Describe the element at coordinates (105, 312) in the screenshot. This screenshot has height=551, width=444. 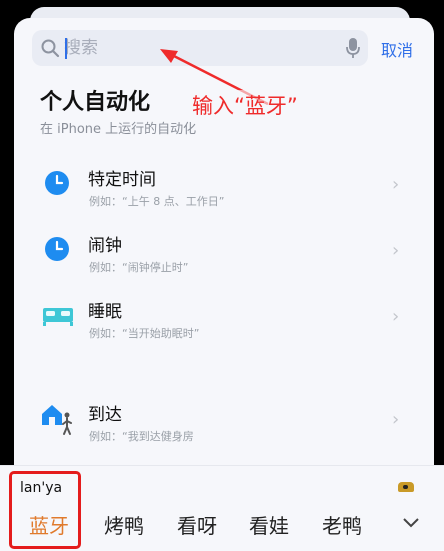
I see `item-title: 睡眠` at that location.